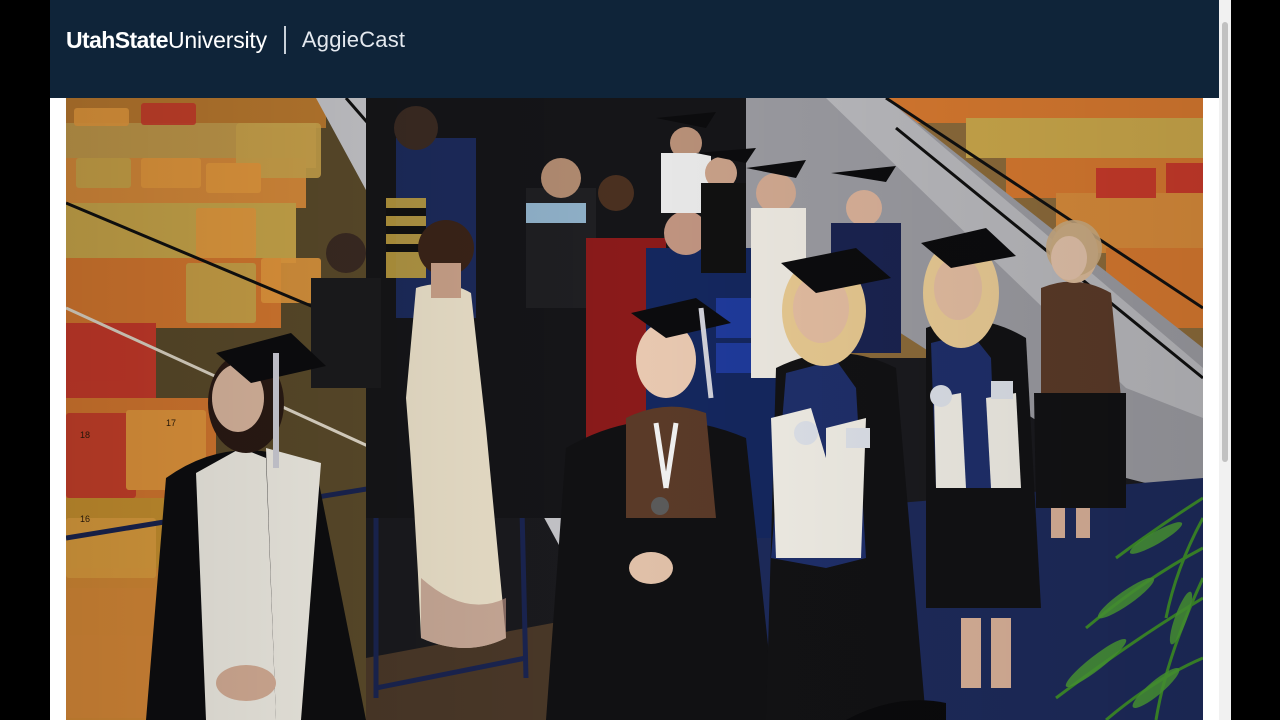  Describe the element at coordinates (217, 39) in the screenshot. I see `usu-logo-light: University` at that location.